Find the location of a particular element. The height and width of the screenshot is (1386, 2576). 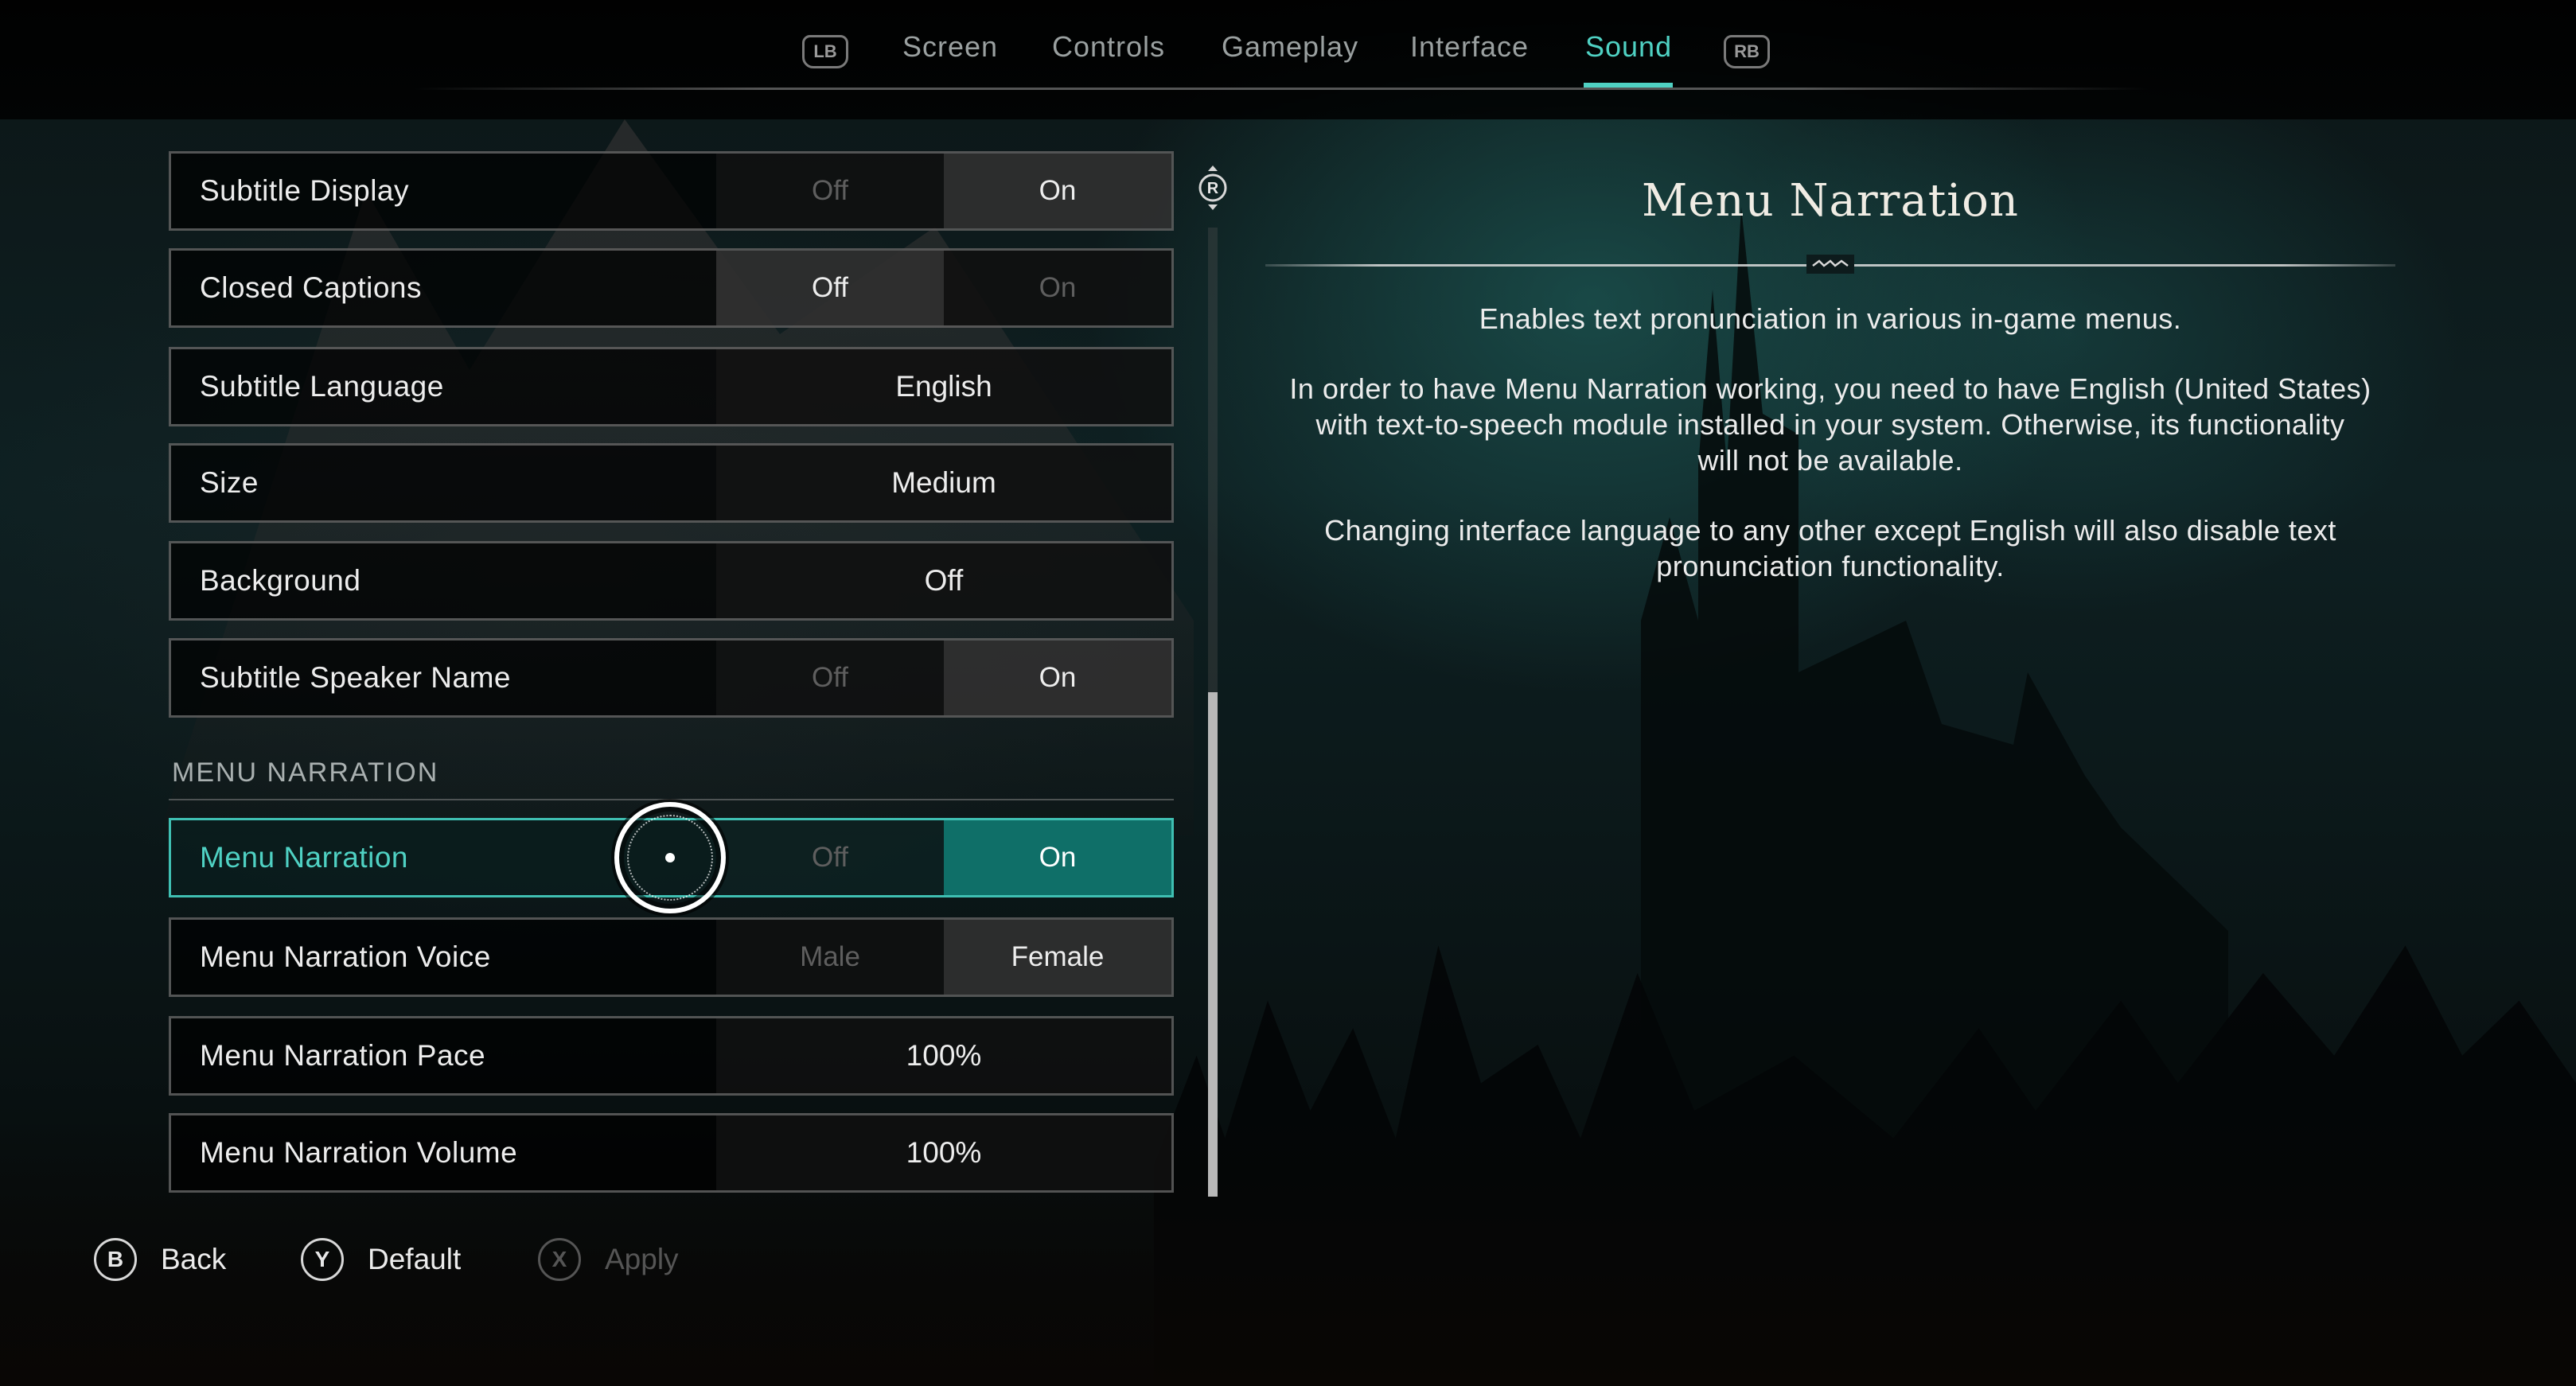

tab-screen: Screen is located at coordinates (950, 47).